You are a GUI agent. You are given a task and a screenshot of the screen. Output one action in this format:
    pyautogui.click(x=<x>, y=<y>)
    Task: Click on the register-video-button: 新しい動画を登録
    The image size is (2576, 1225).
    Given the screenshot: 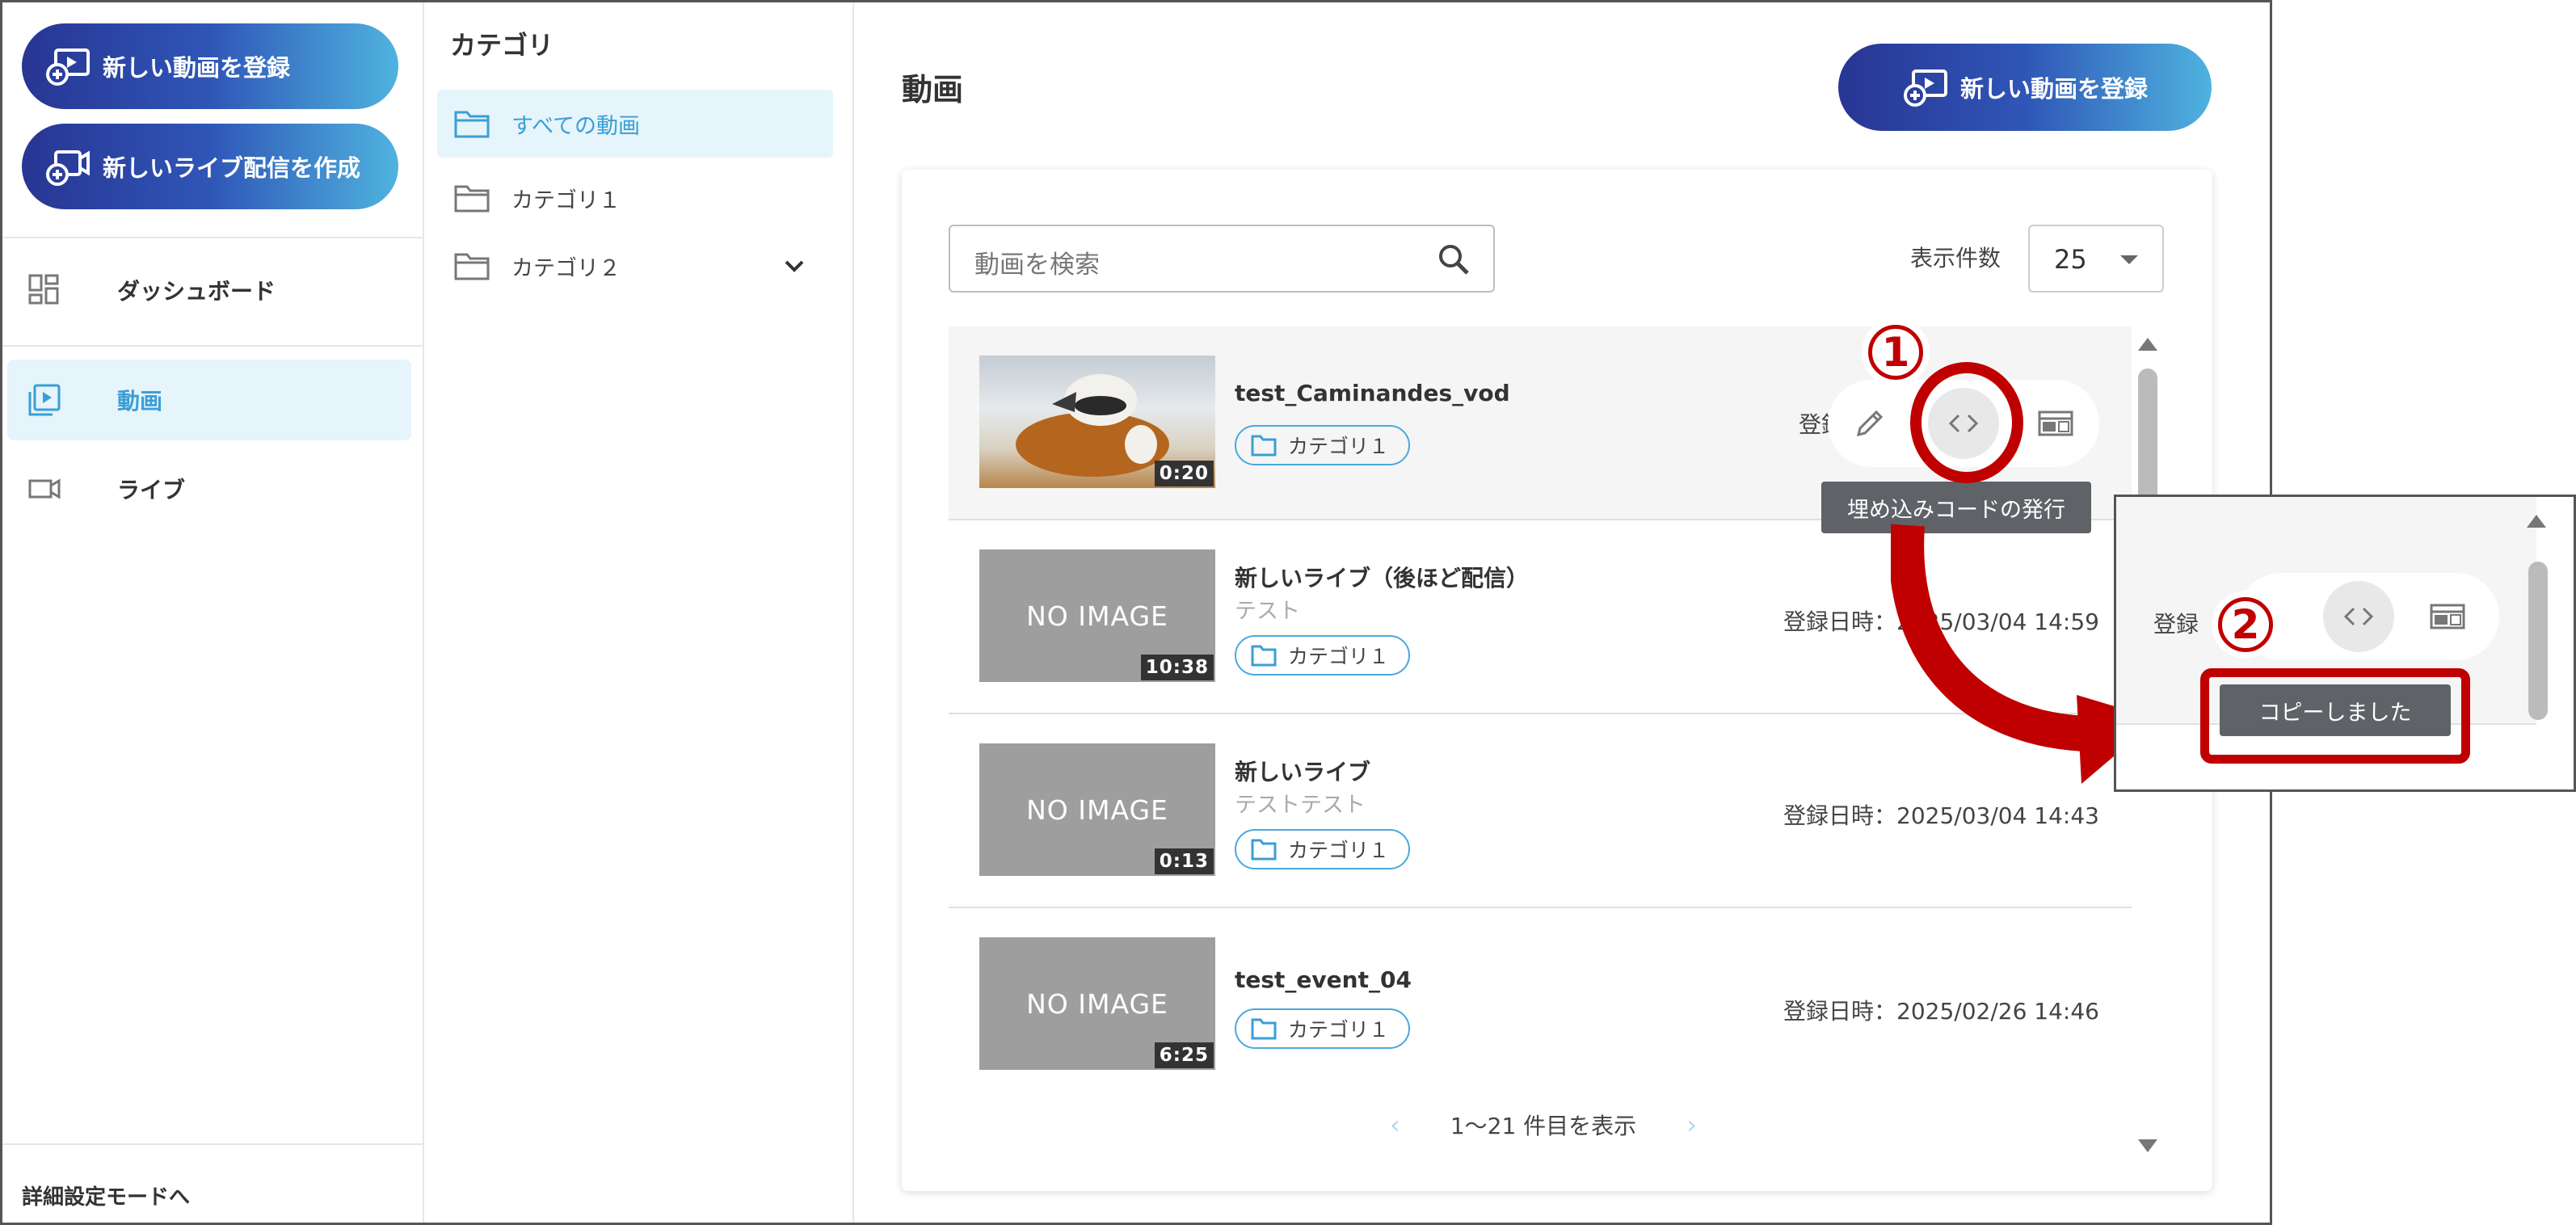 What is the action you would take?
    pyautogui.click(x=210, y=66)
    